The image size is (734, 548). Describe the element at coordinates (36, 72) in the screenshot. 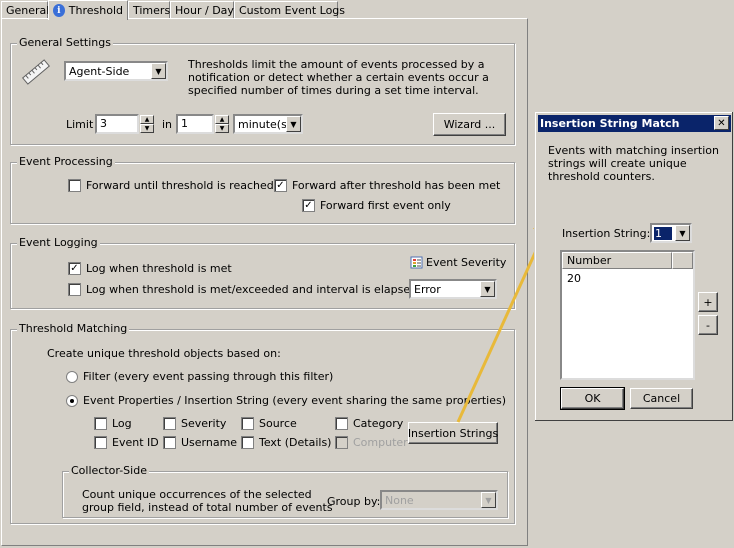

I see `ruler-icon` at that location.